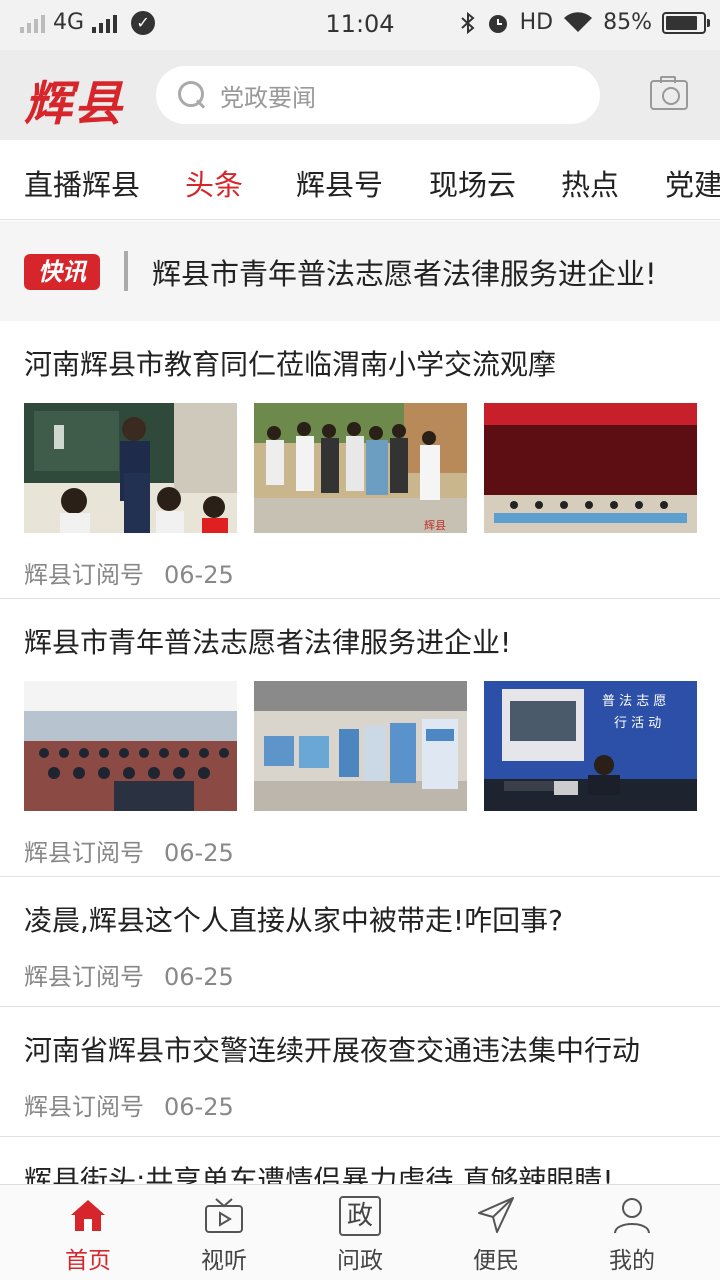 This screenshot has height=1280, width=720. I want to click on flash-news: 快讯 辉县市青年普法志愿者法律服务进企业!, so click(360, 271).